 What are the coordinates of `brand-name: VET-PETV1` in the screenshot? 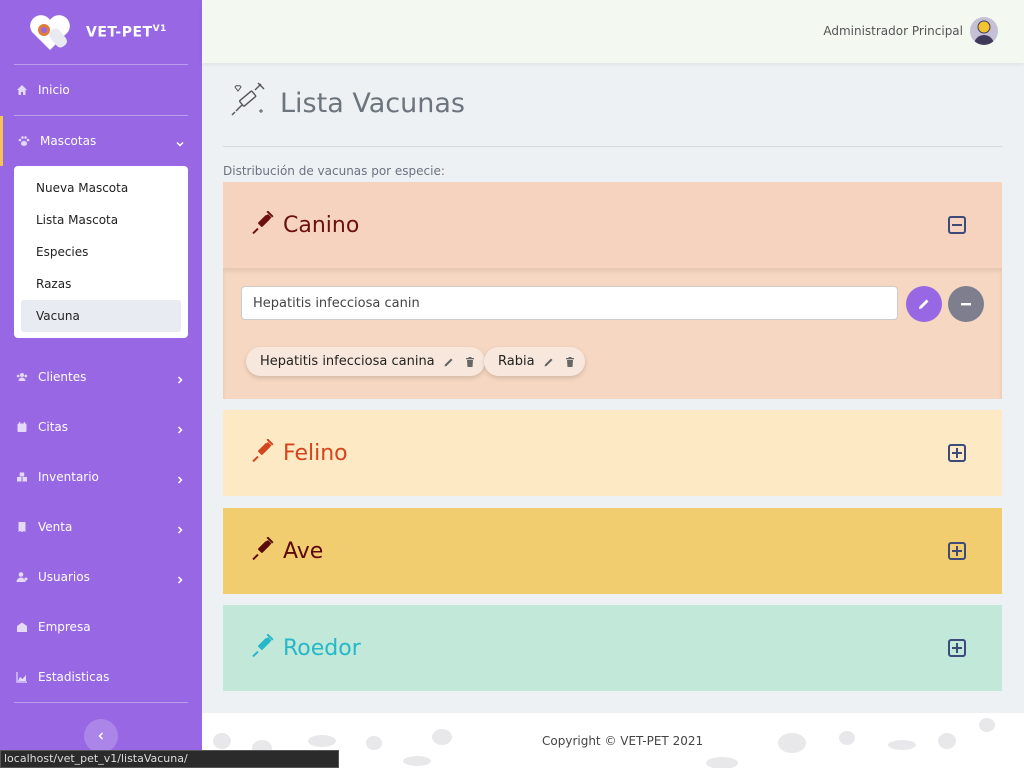 It's located at (126, 32).